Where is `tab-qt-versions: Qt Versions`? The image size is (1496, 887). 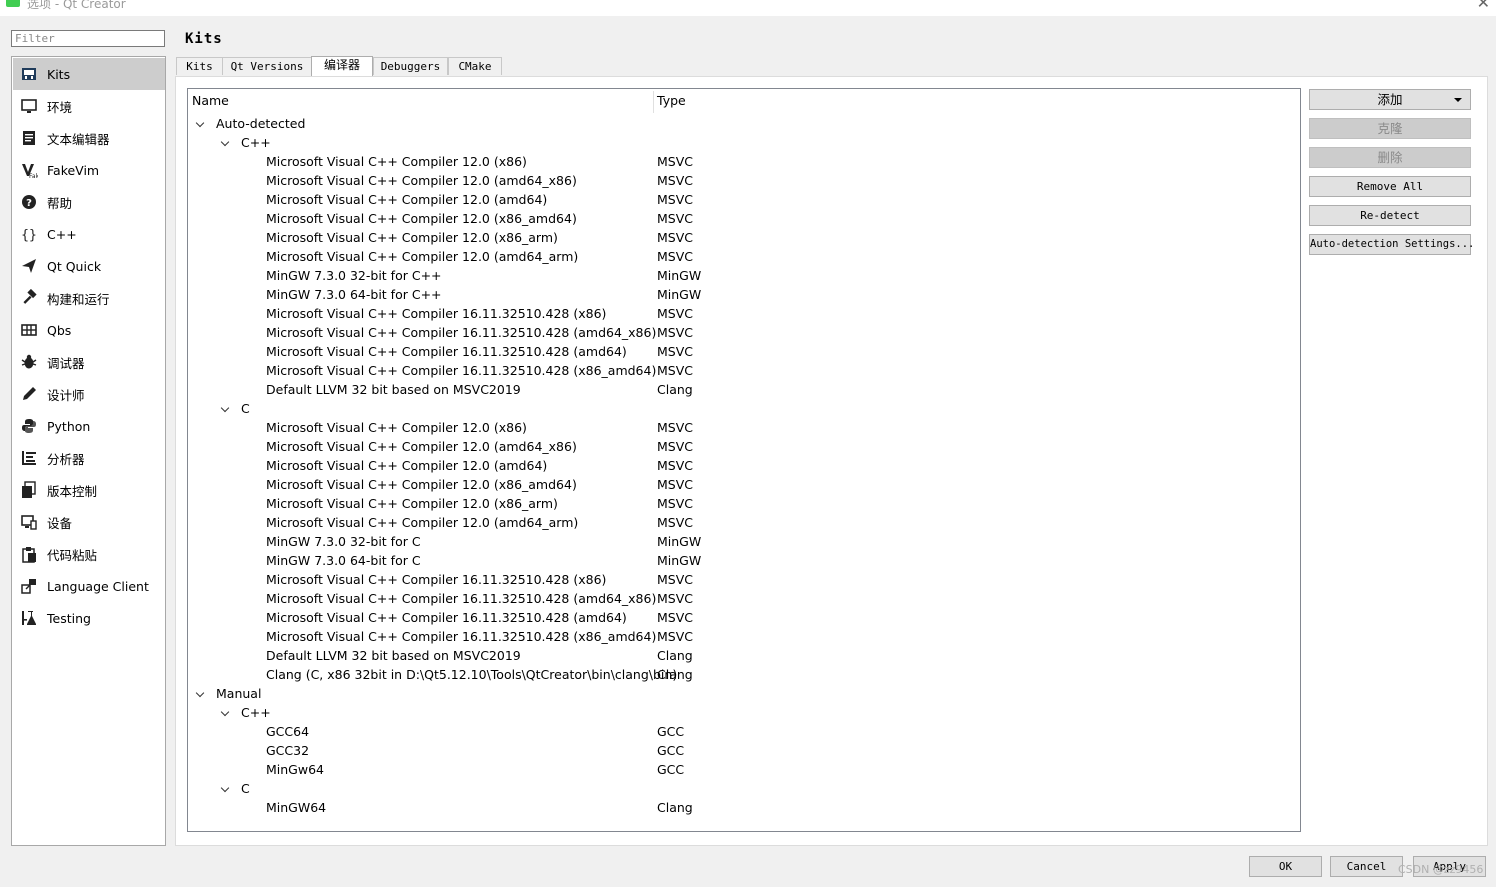 tab-qt-versions: Qt Versions is located at coordinates (267, 66).